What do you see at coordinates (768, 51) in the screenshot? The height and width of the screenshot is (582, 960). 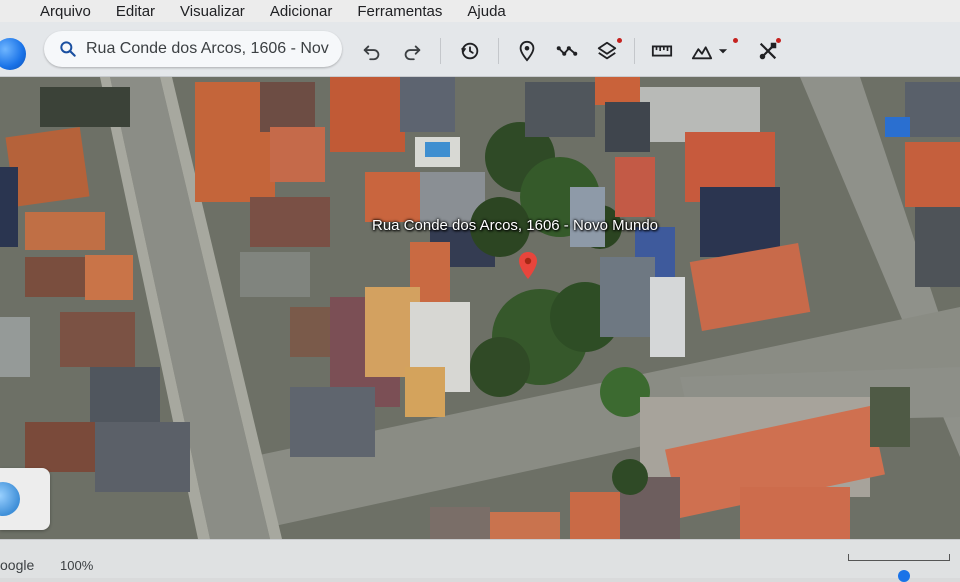 I see `hide-sidebar-icon` at bounding box center [768, 51].